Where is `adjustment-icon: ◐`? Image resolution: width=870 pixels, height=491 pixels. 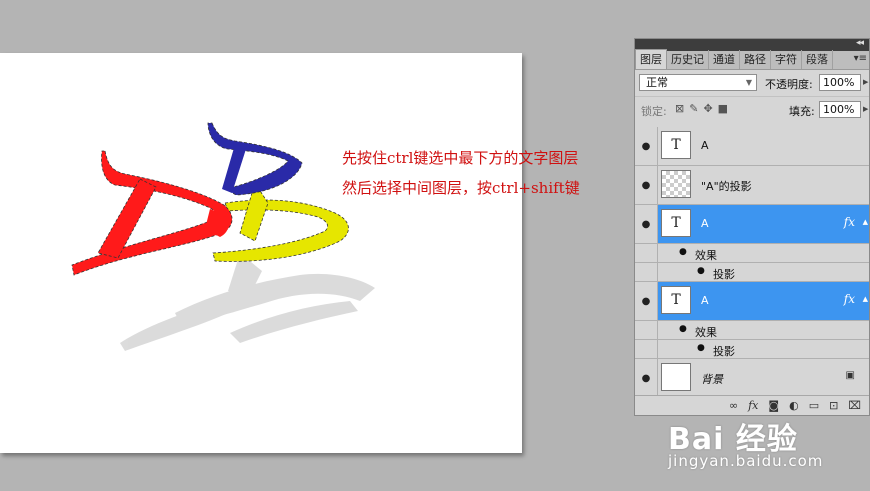 adjustment-icon: ◐ is located at coordinates (794, 405).